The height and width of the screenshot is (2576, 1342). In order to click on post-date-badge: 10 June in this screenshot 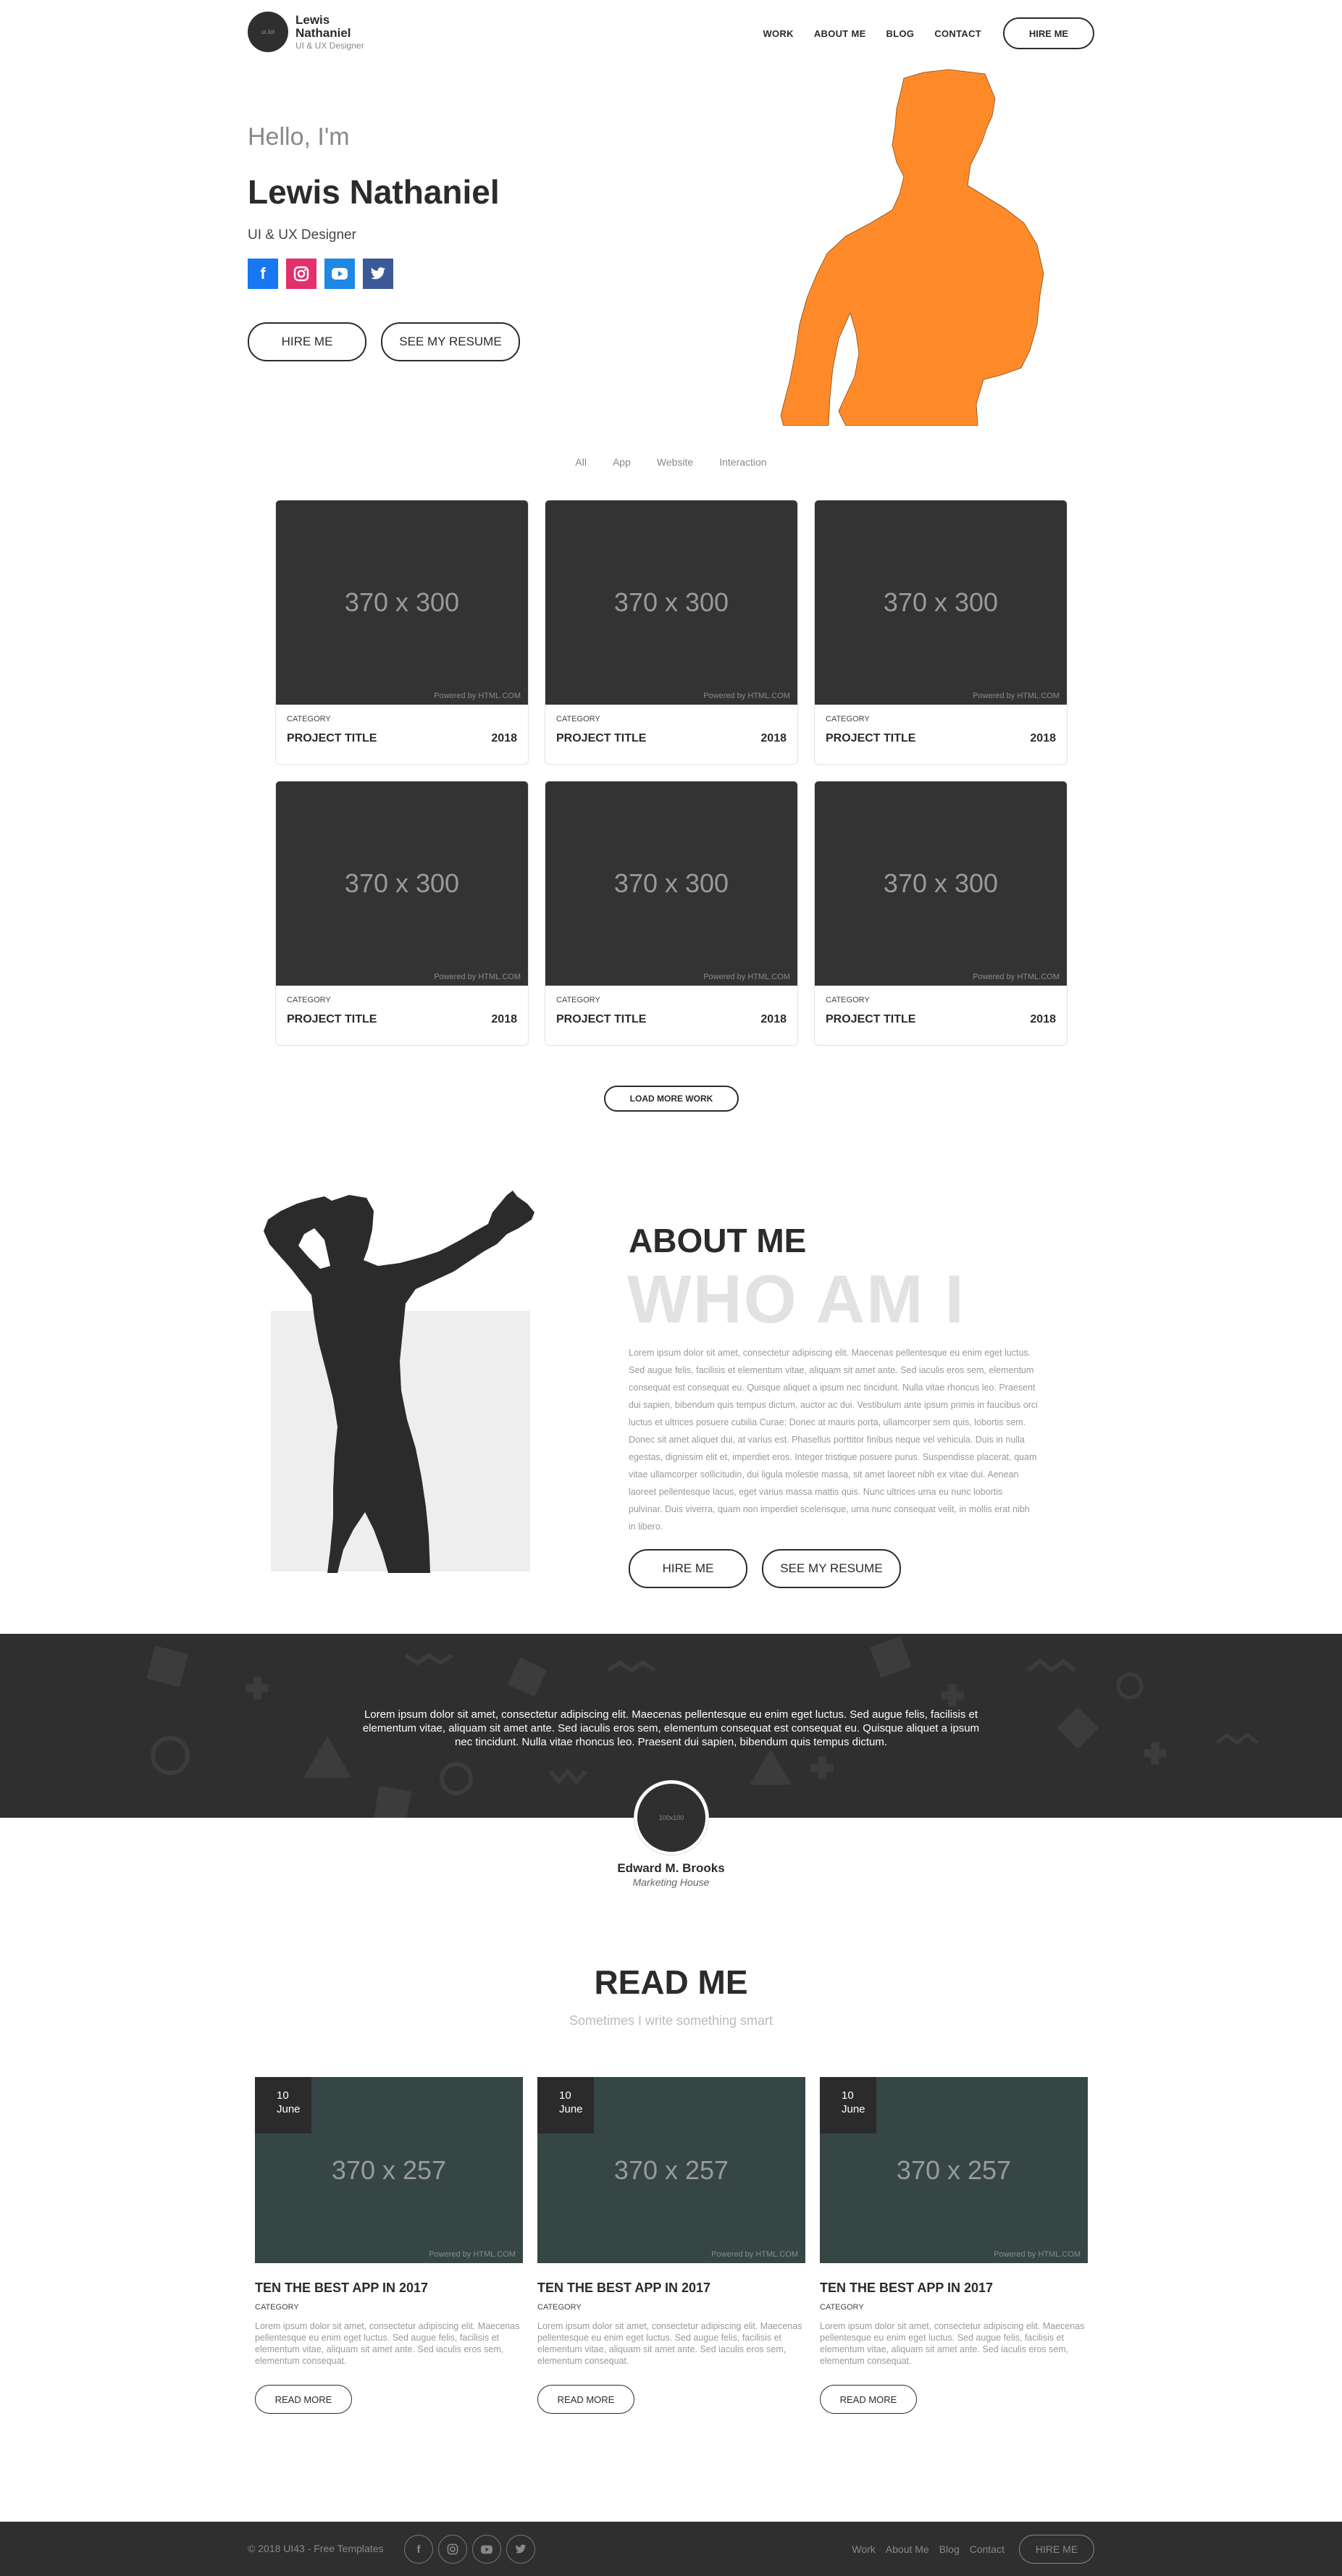, I will do `click(848, 2105)`.